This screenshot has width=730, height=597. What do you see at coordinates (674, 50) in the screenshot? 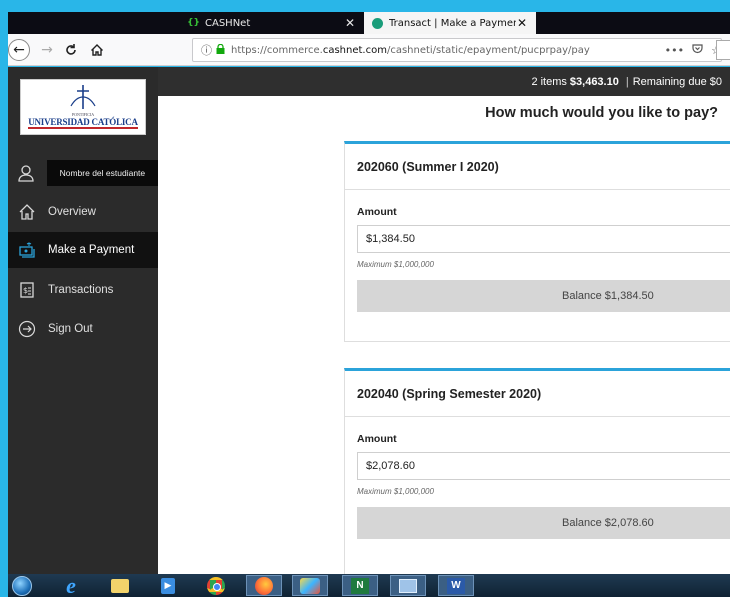
I see `page-actions-icon: •••` at bounding box center [674, 50].